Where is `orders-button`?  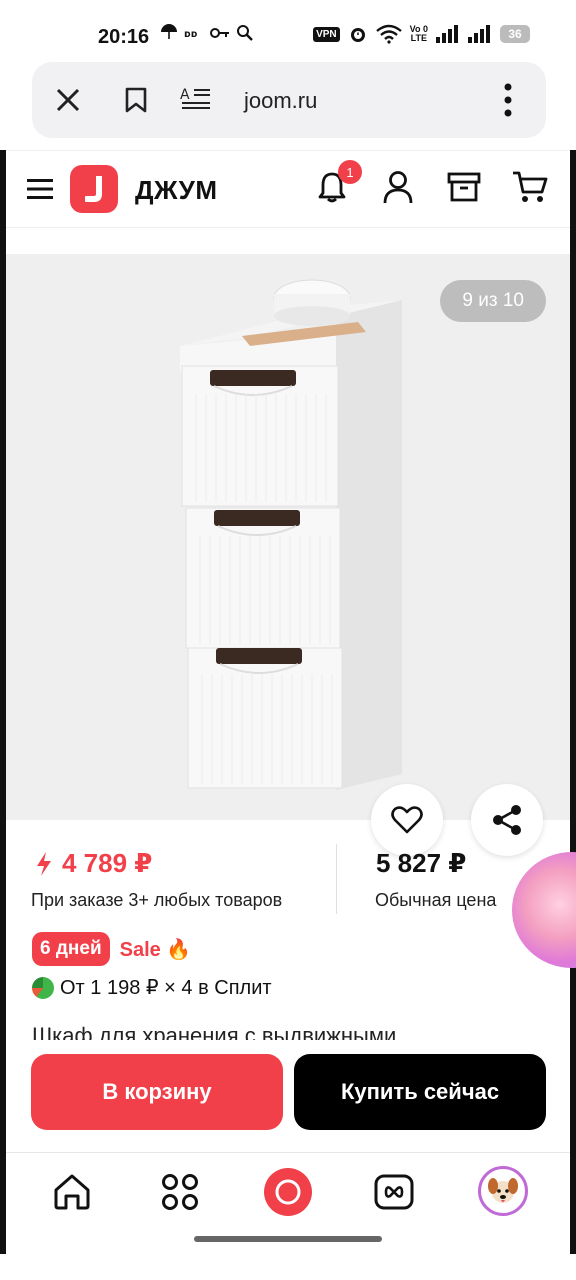
orders-button is located at coordinates (464, 187).